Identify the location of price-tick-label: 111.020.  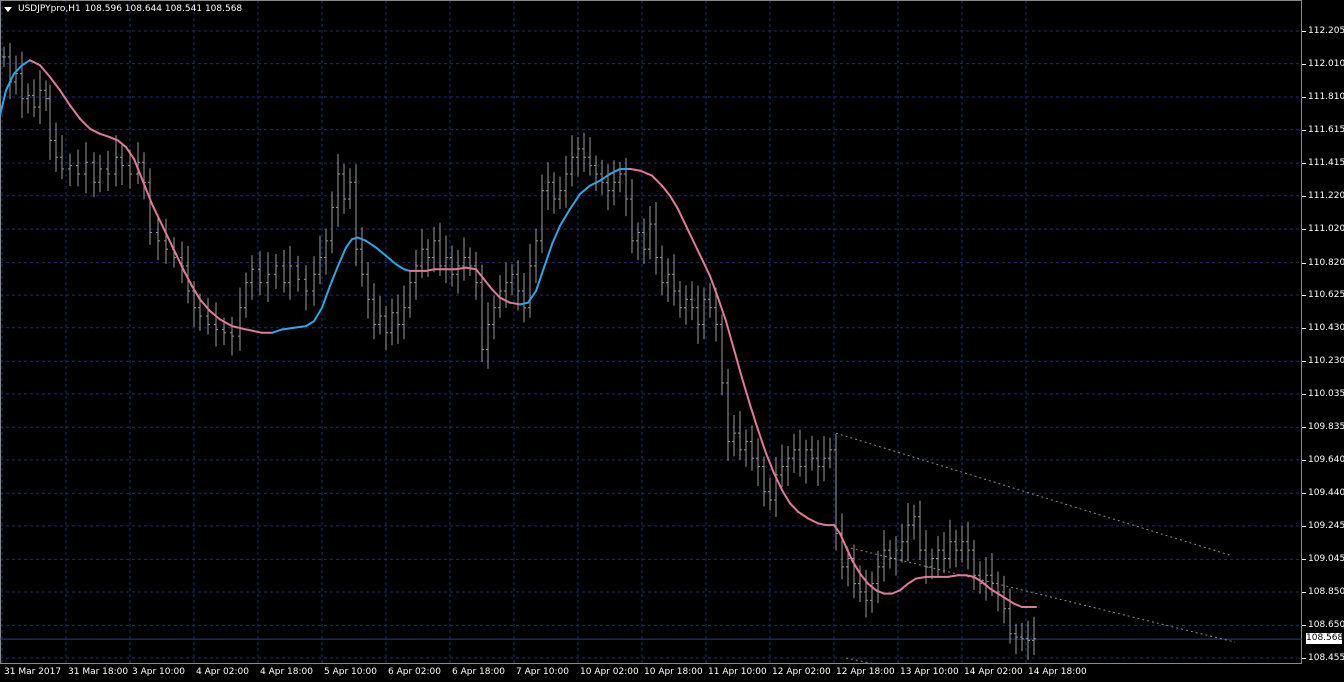
(1326, 229).